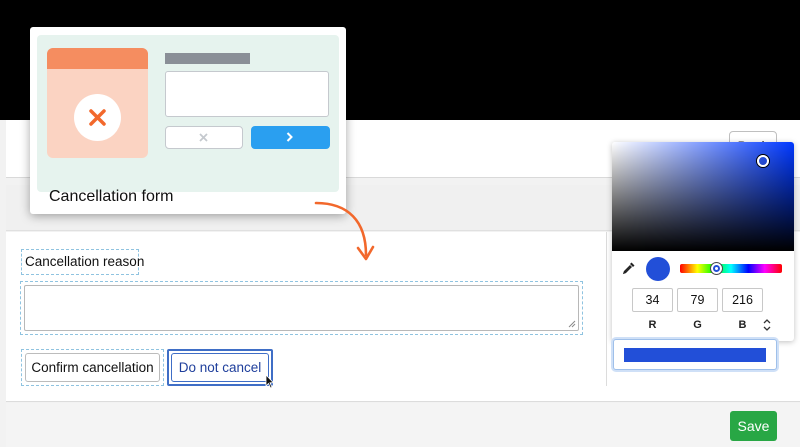 Image resolution: width=800 pixels, height=447 pixels. I want to click on illustration-x-circle, so click(97, 117).